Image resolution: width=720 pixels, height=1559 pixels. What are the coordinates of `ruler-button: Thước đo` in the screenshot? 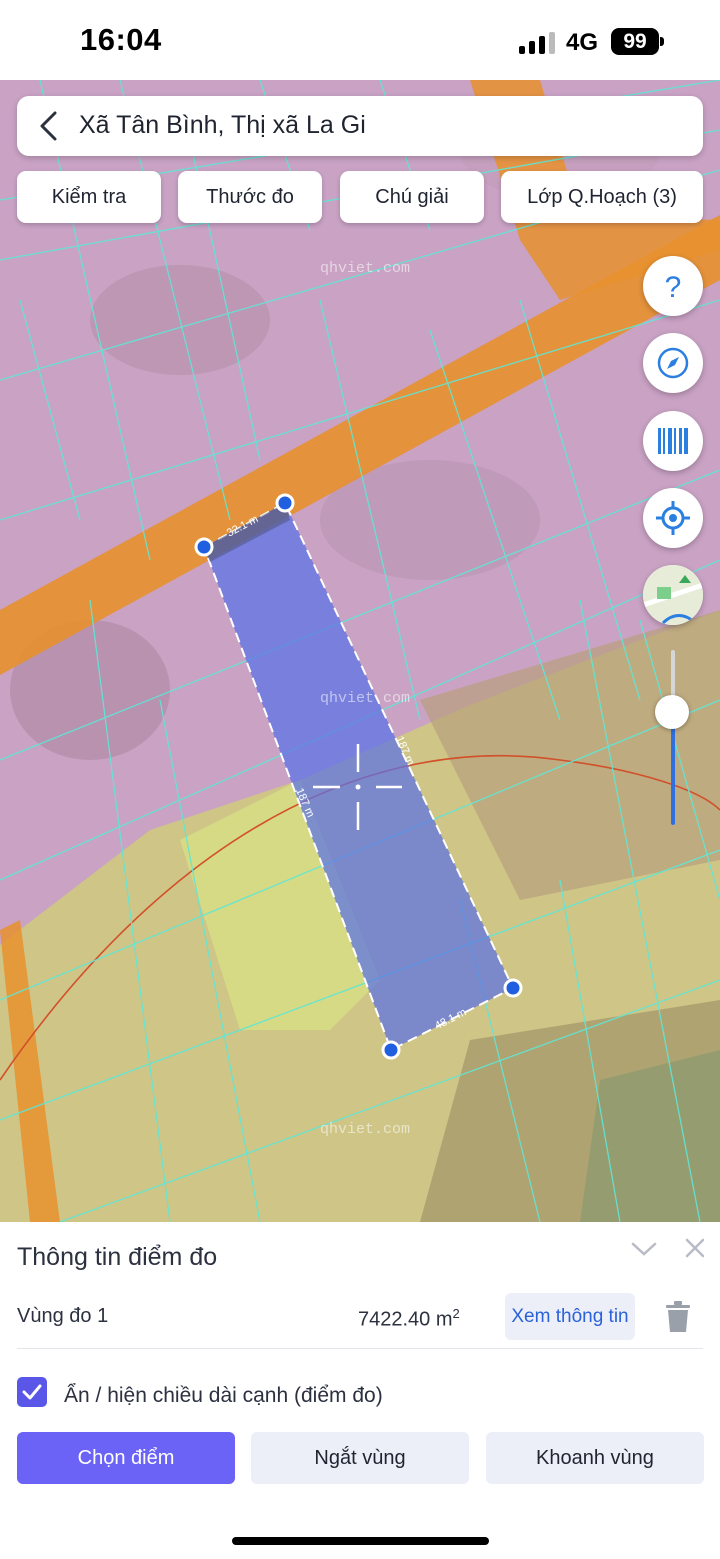 It's located at (250, 197).